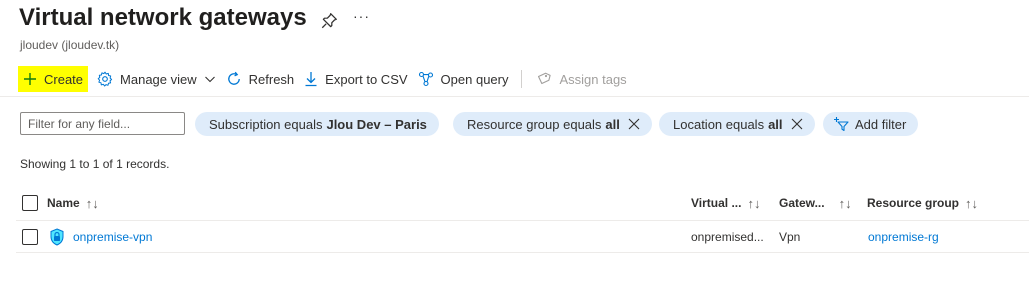  What do you see at coordinates (102, 123) in the screenshot?
I see `filter-search-input` at bounding box center [102, 123].